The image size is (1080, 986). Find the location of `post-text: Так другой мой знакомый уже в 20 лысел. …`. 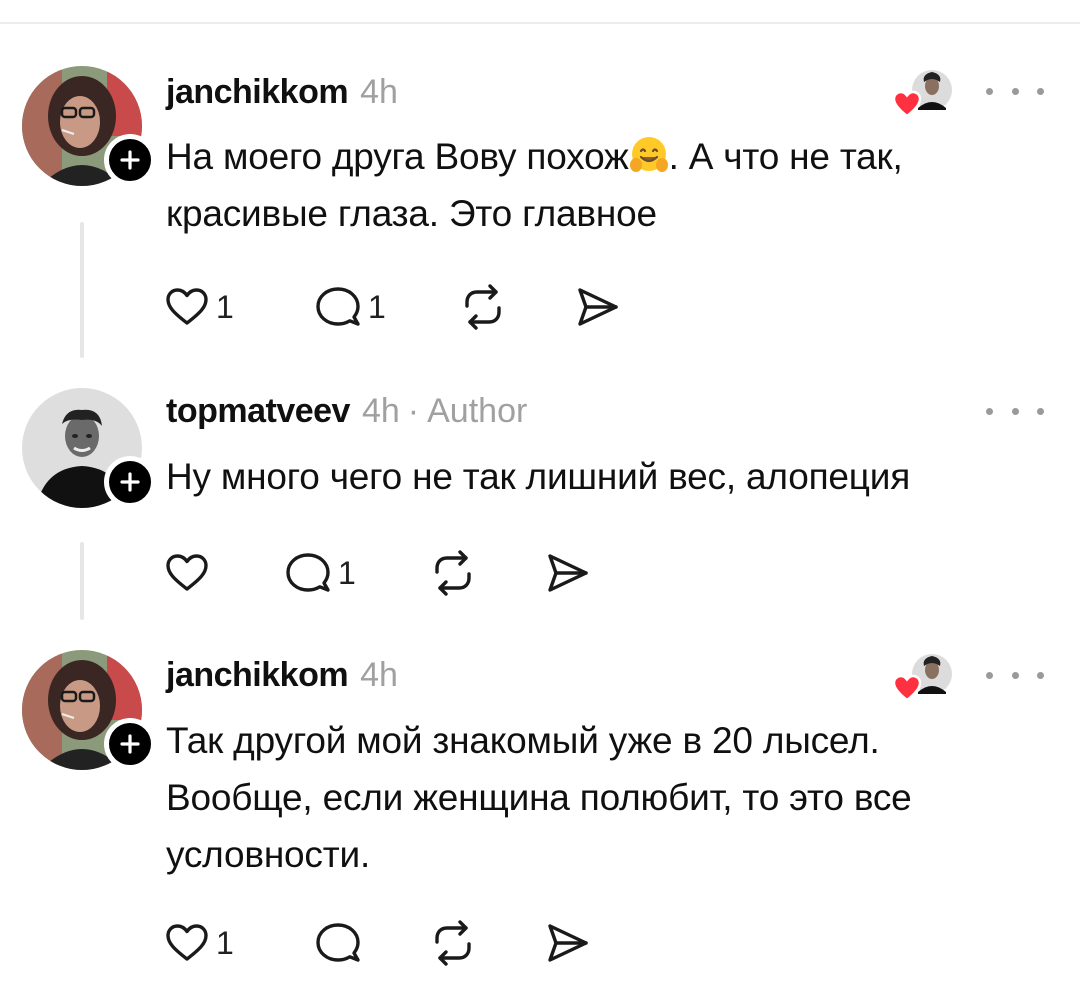

post-text: Так другой мой знакомый уже в 20 лысел. … is located at coordinates (539, 797).